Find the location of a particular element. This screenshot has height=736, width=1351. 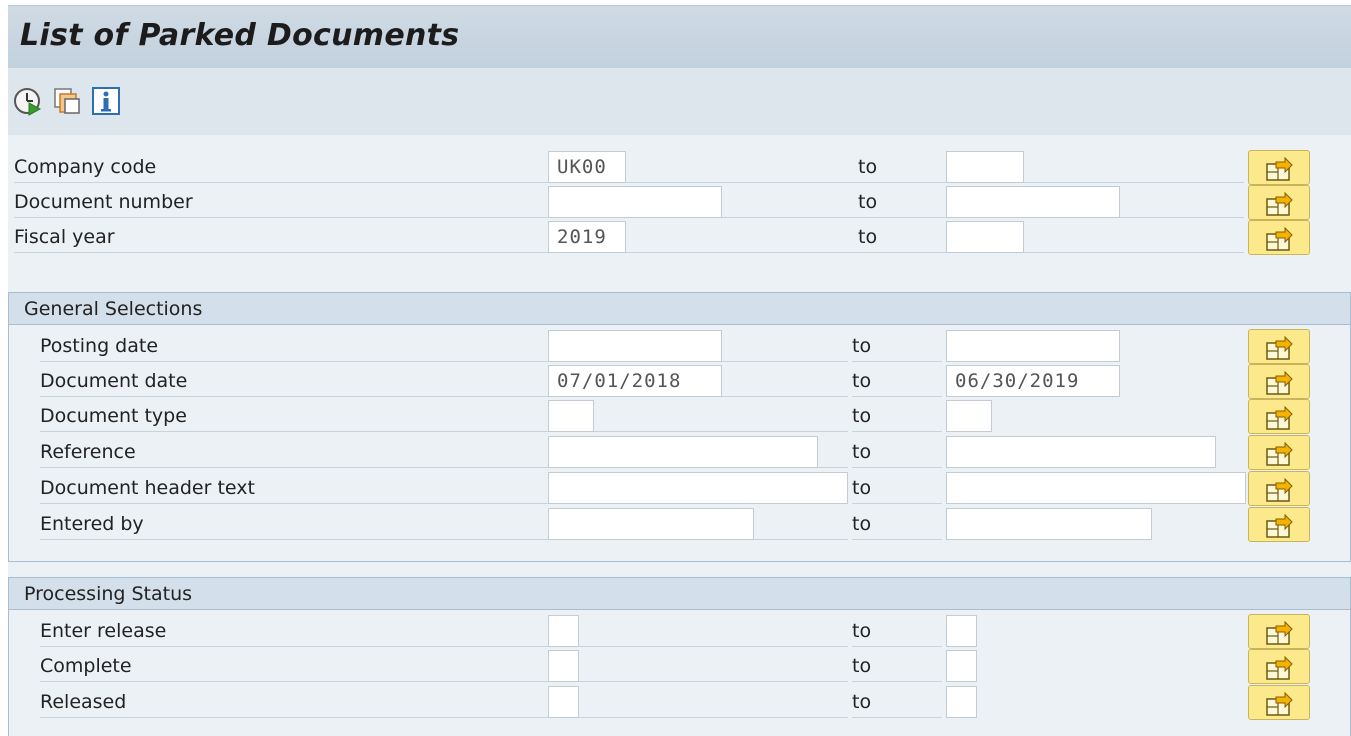

company-code-low-input: UK00 is located at coordinates (587, 167).